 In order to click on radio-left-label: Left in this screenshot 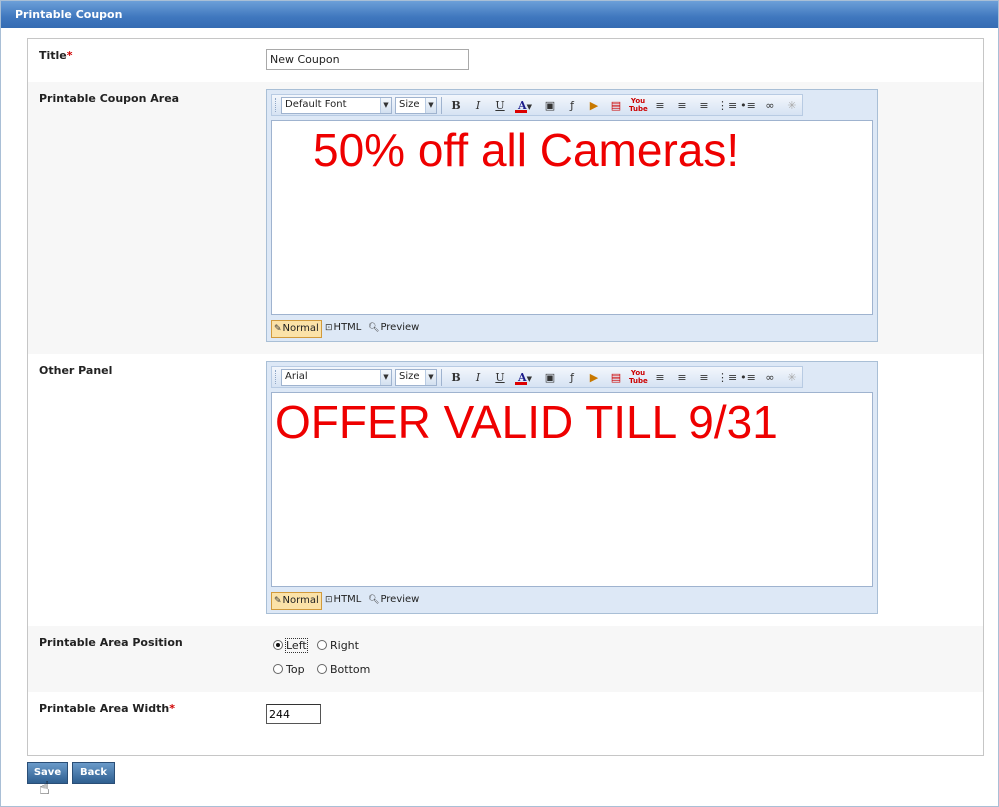, I will do `click(296, 645)`.